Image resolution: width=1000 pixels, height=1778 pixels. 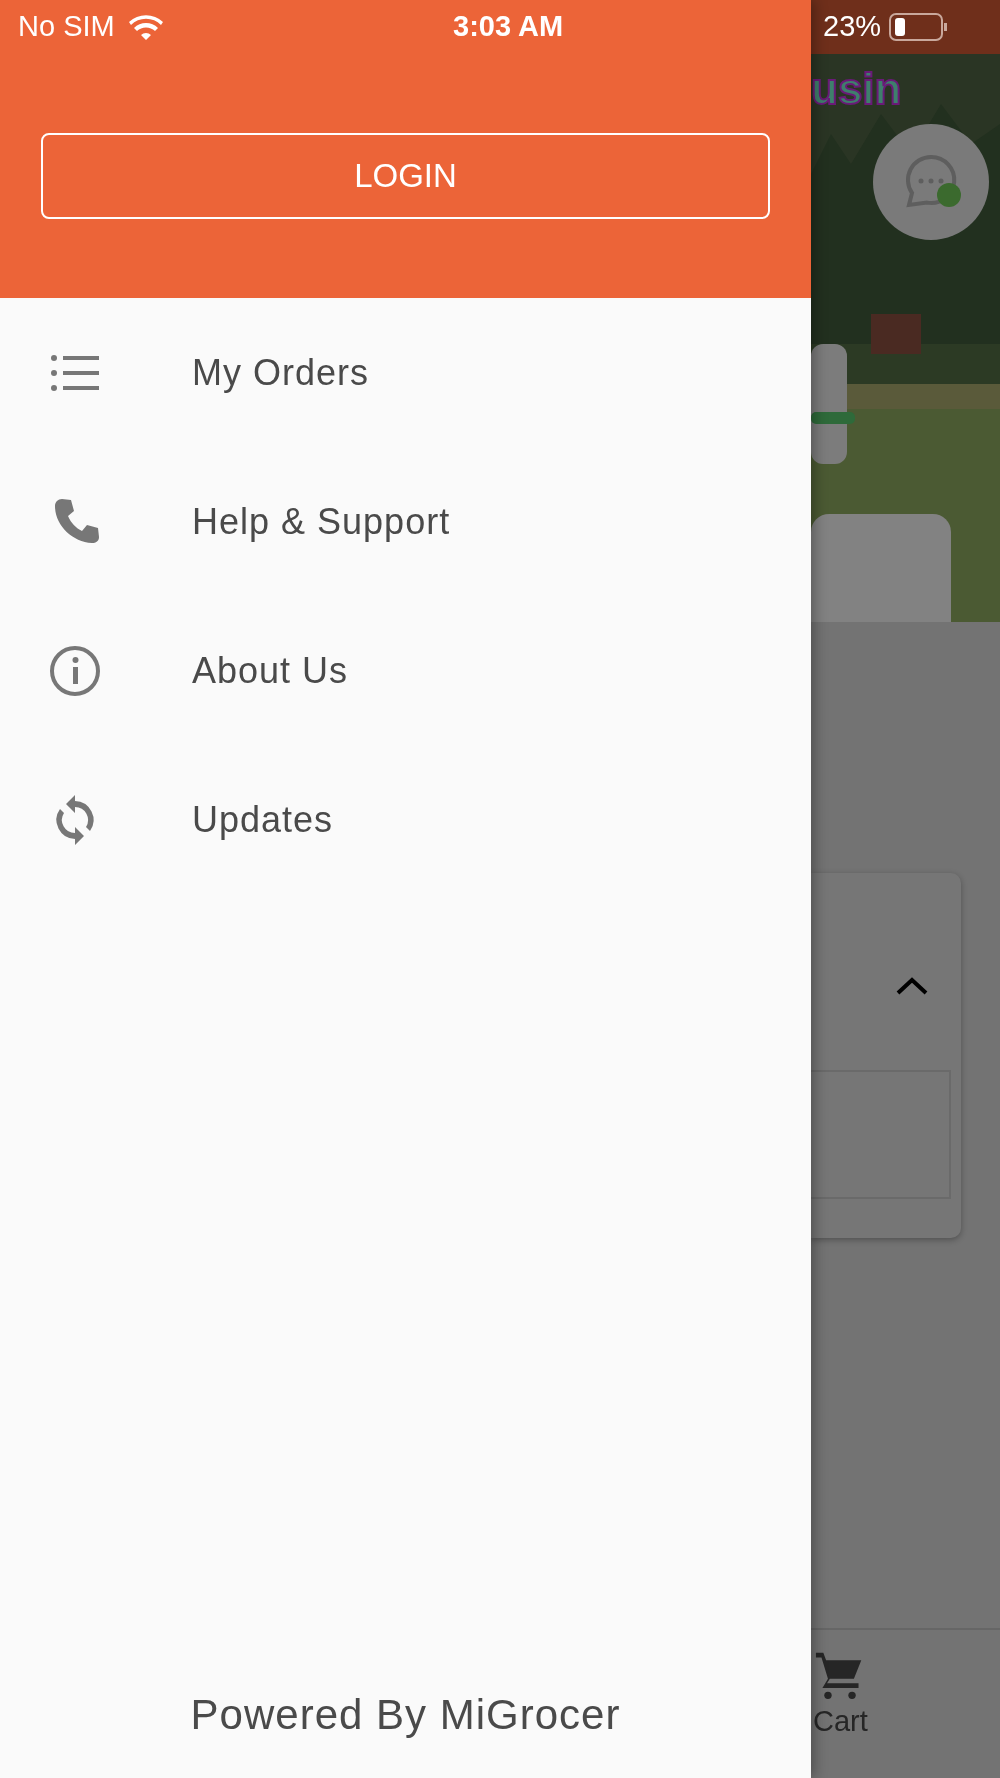 What do you see at coordinates (75, 670) in the screenshot?
I see `info-icon` at bounding box center [75, 670].